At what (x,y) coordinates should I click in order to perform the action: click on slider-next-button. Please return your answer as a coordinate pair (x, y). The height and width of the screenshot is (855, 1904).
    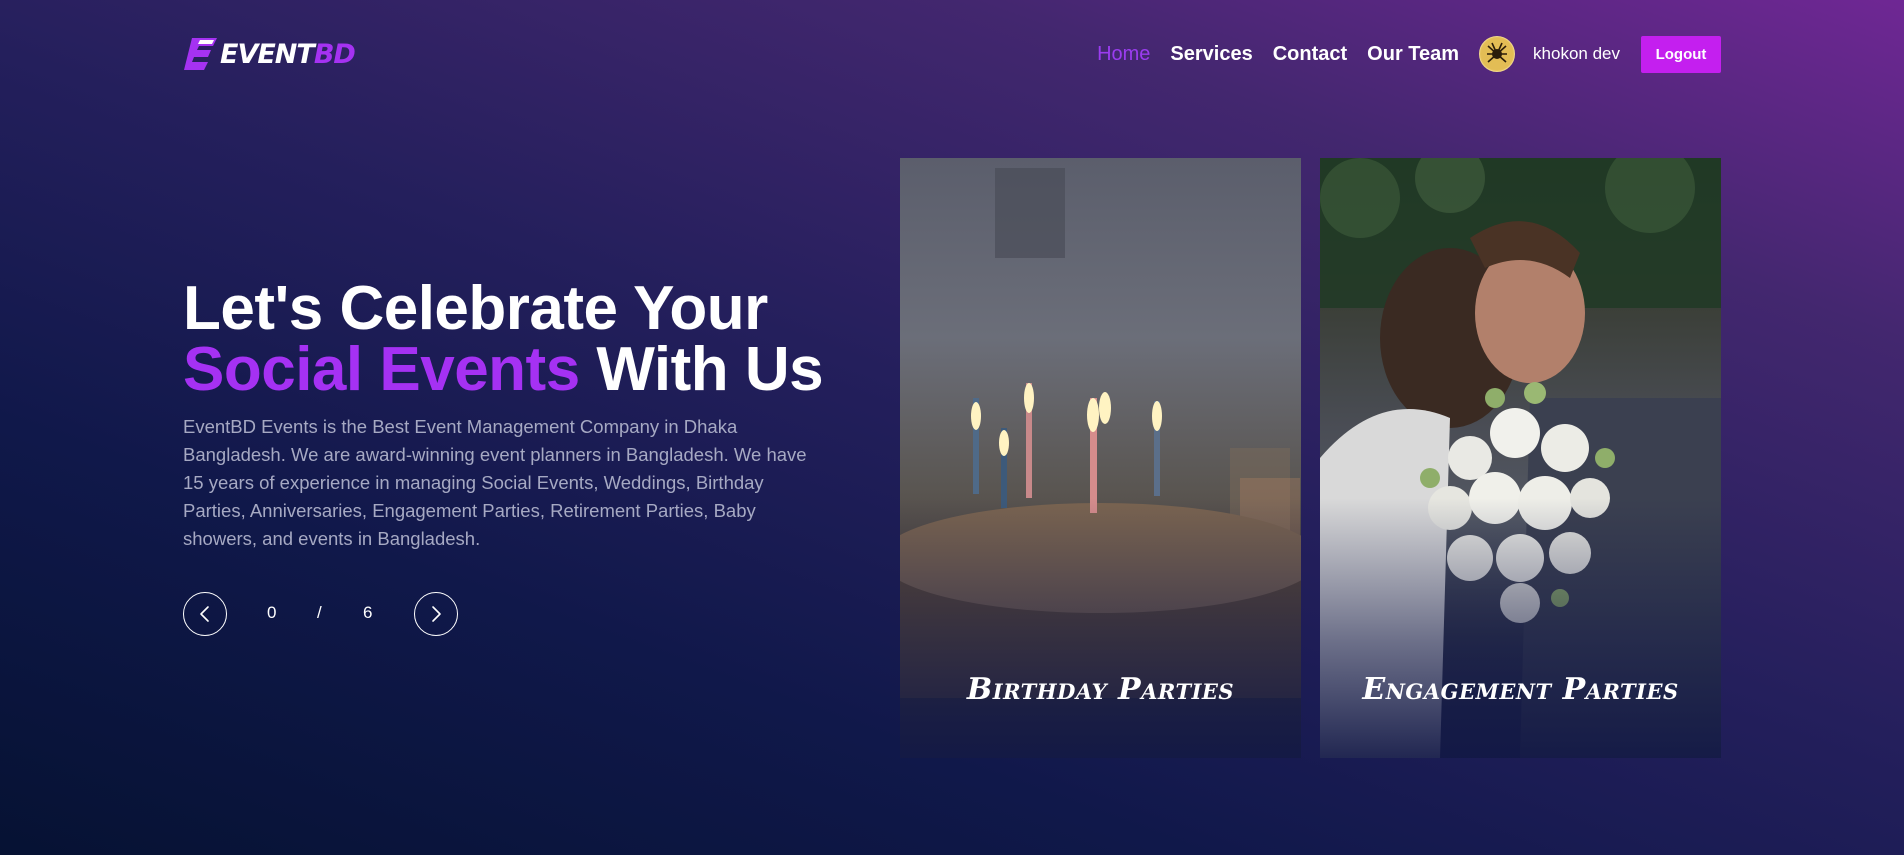
    Looking at the image, I should click on (436, 614).